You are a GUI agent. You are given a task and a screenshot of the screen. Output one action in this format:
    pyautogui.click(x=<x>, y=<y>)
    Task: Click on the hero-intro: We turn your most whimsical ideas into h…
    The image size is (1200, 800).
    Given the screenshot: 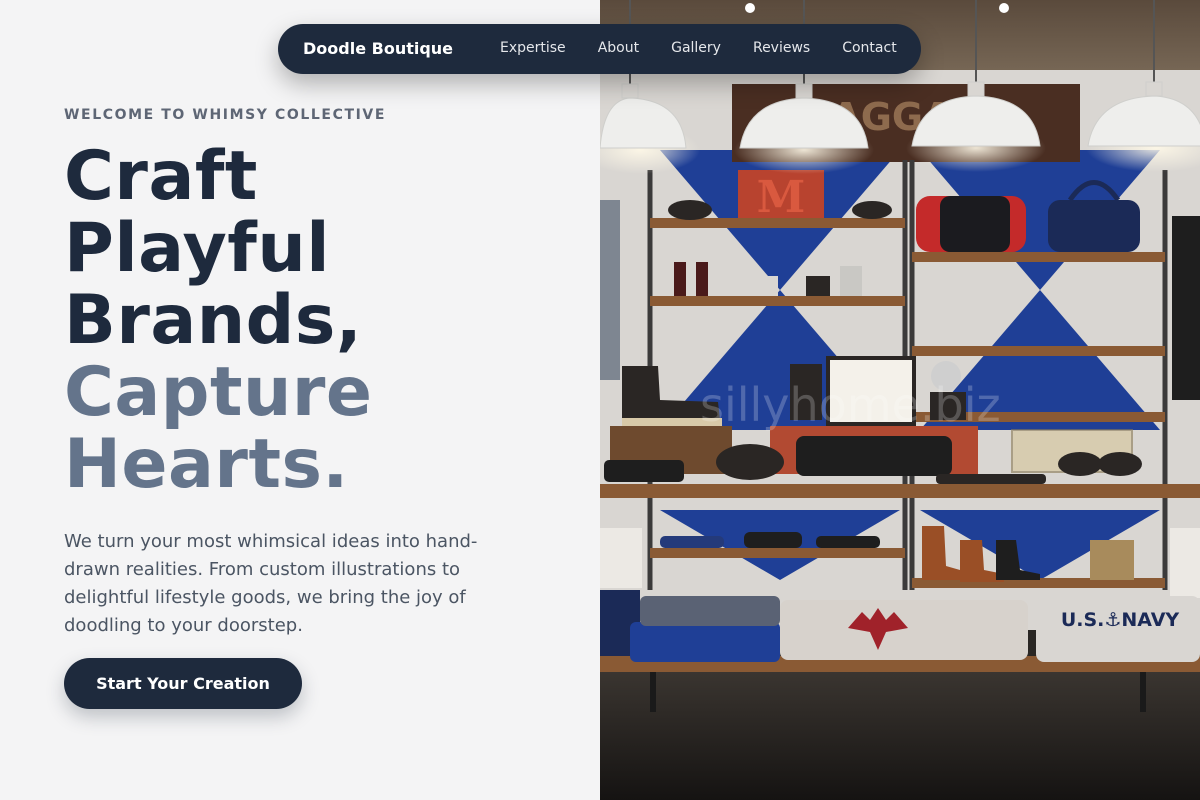 What is the action you would take?
    pyautogui.click(x=271, y=583)
    